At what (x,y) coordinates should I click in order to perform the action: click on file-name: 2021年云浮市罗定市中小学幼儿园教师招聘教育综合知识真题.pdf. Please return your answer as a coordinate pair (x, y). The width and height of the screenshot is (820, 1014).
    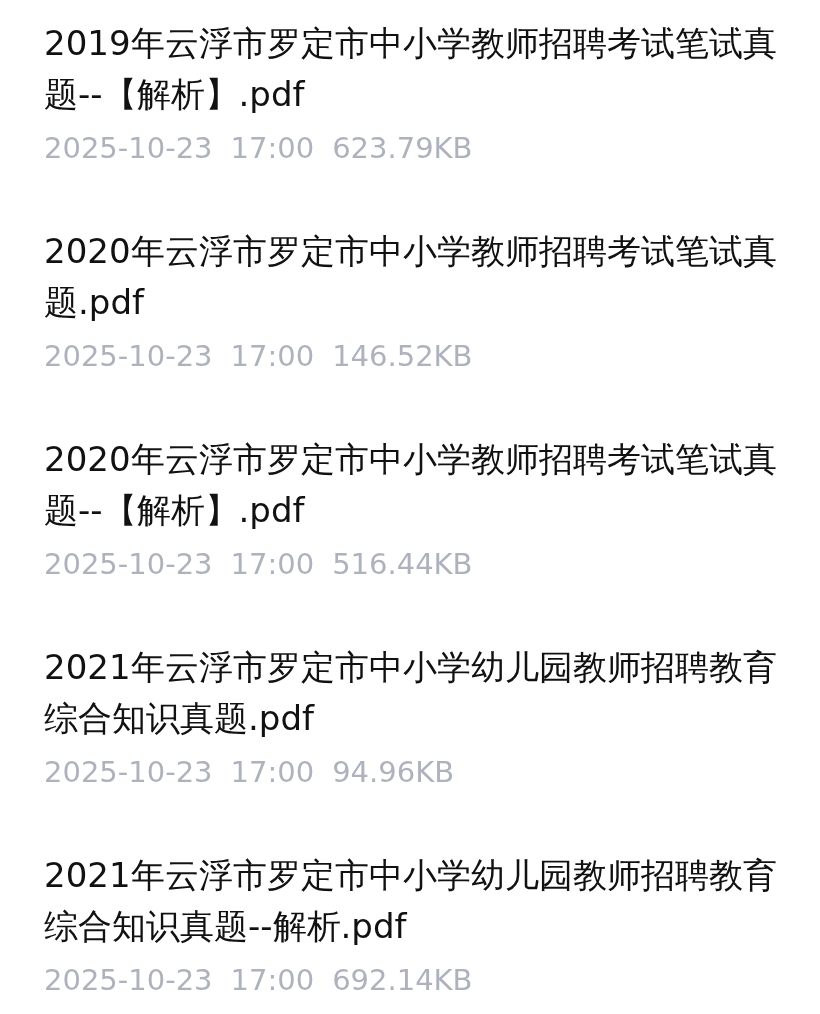
    Looking at the image, I should click on (420, 693).